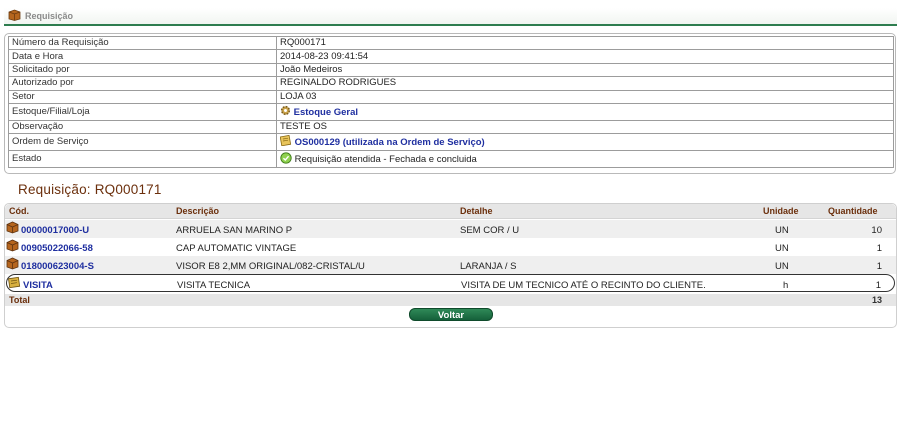 The height and width of the screenshot is (428, 900). I want to click on item-description: ARRUELA SAN MARINO P, so click(234, 230).